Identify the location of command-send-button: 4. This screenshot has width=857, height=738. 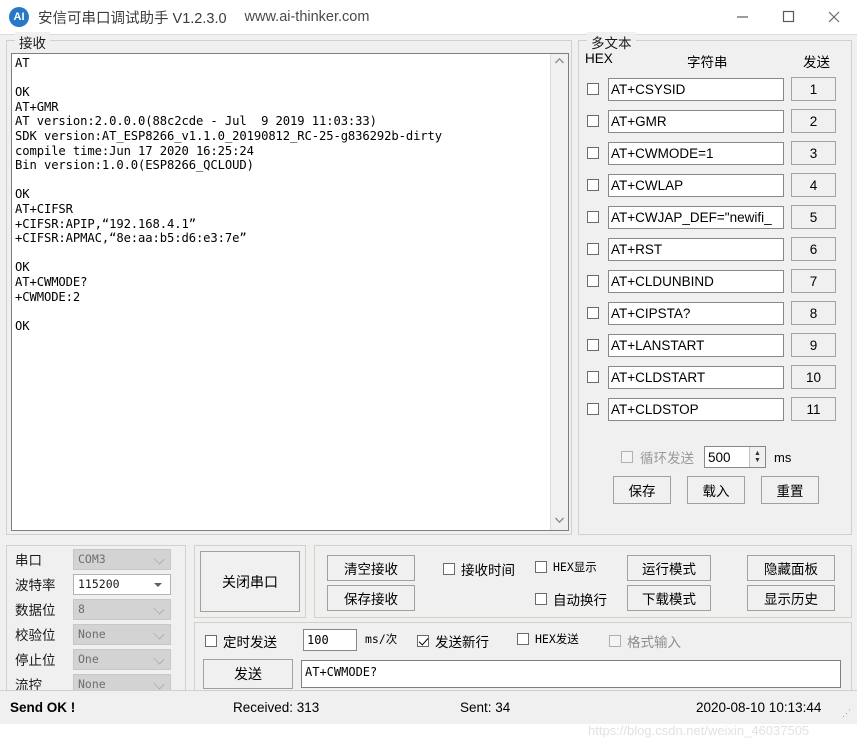
(813, 185).